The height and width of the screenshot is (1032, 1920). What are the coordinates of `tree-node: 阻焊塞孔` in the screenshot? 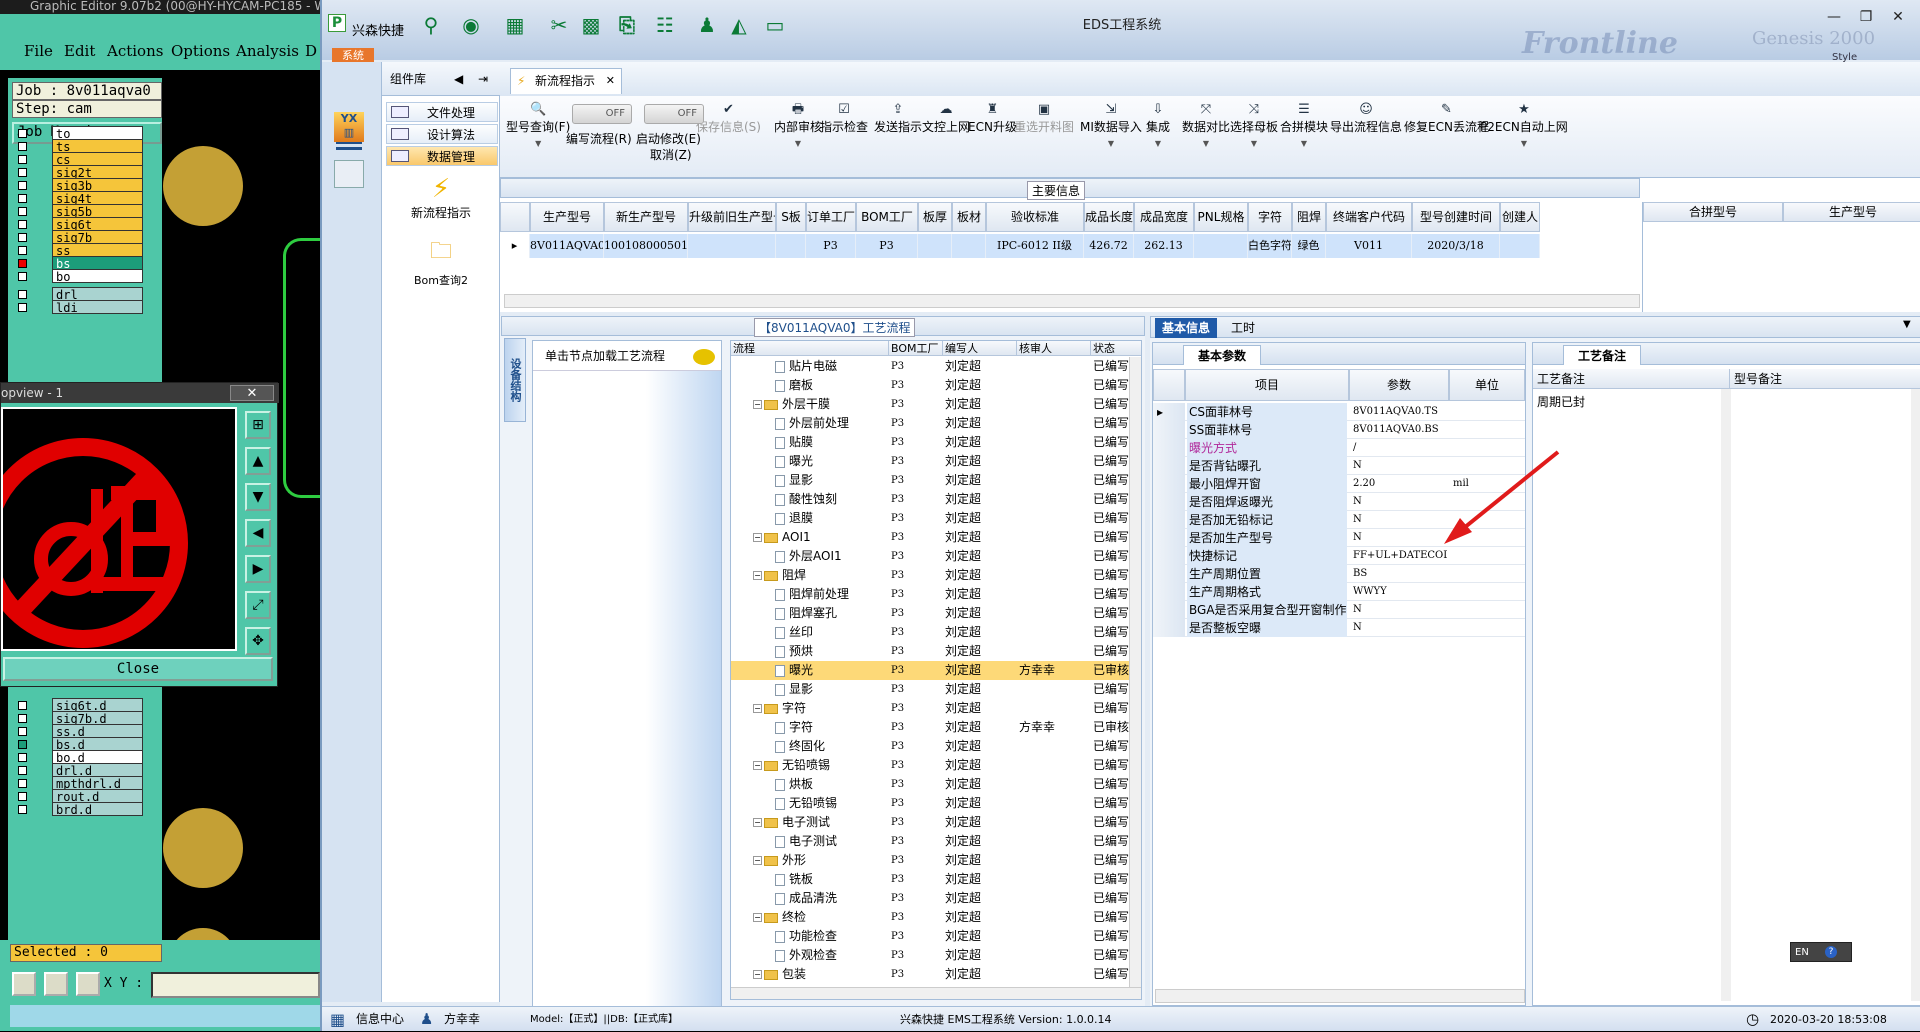 It's located at (797, 613).